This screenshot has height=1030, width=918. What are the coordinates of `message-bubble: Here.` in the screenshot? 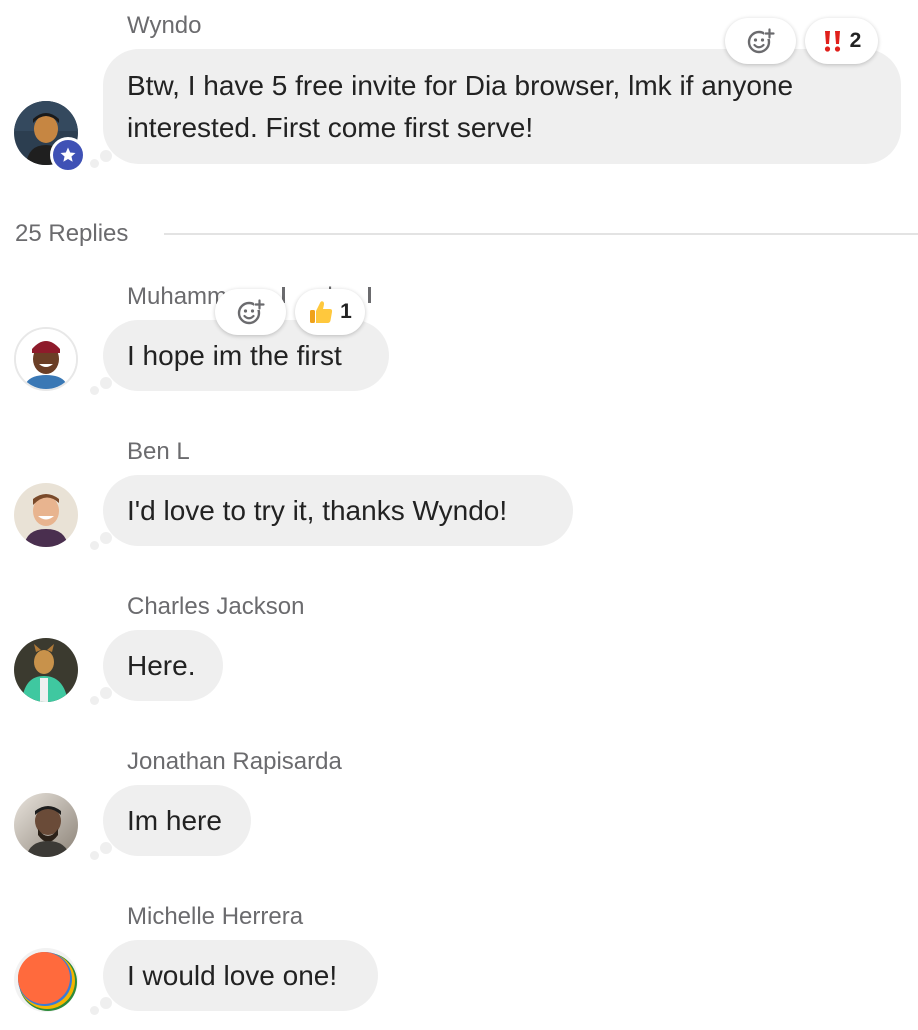 It's located at (163, 665).